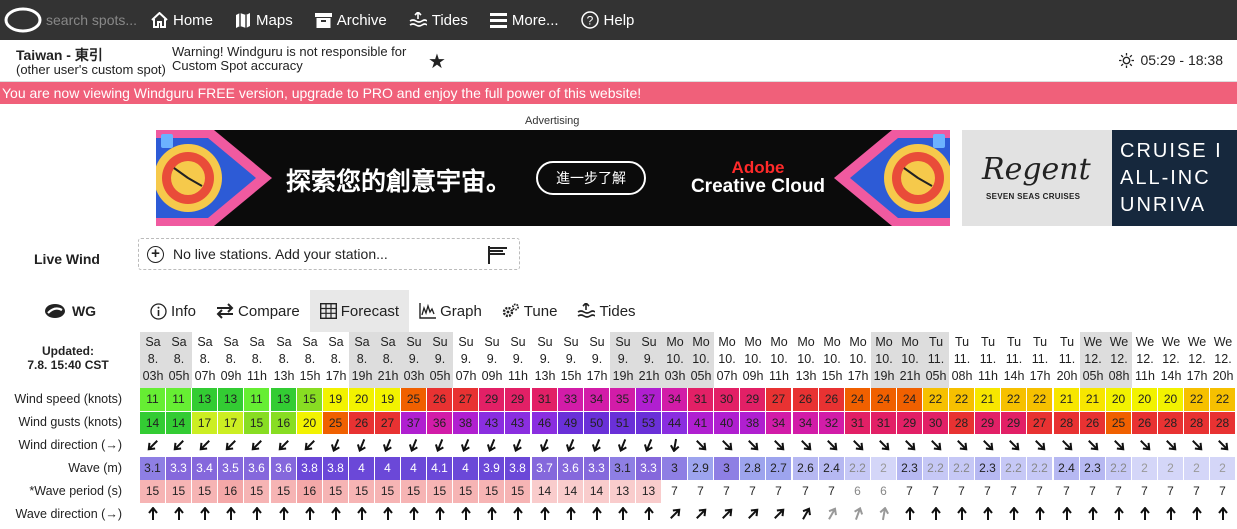  I want to click on forecast-column-header: Su 9. 13h, so click(545, 360).